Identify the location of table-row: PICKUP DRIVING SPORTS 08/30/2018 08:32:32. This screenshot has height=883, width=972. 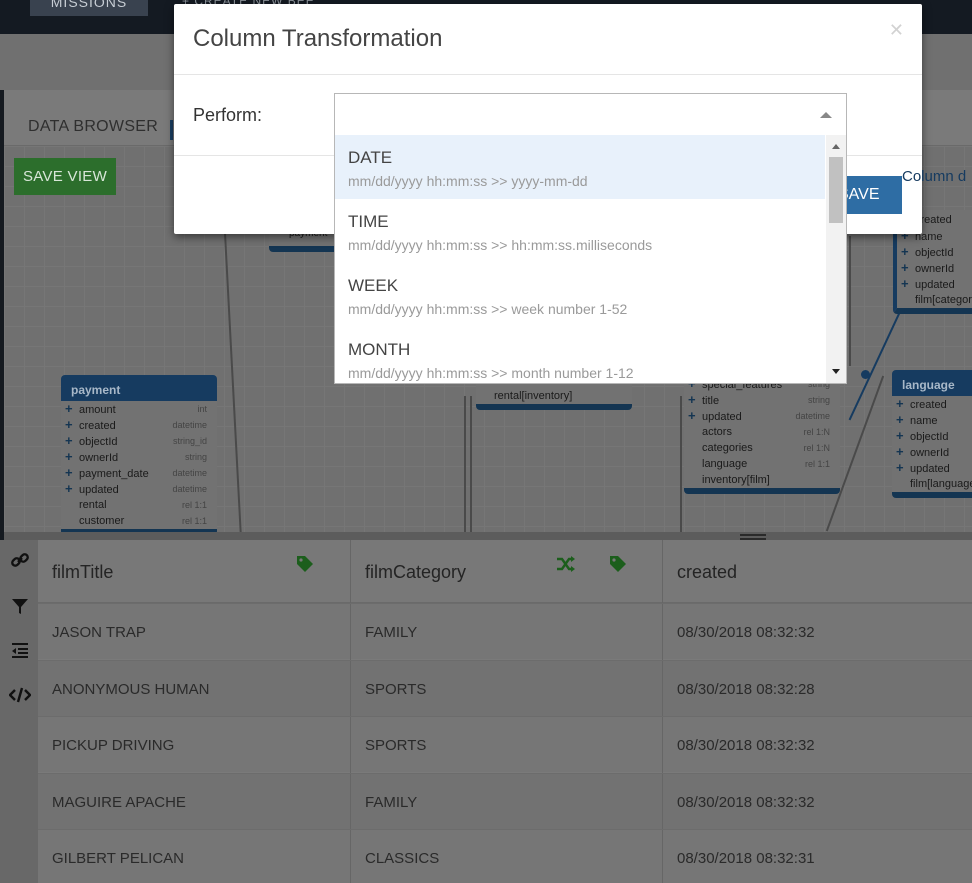
(505, 744).